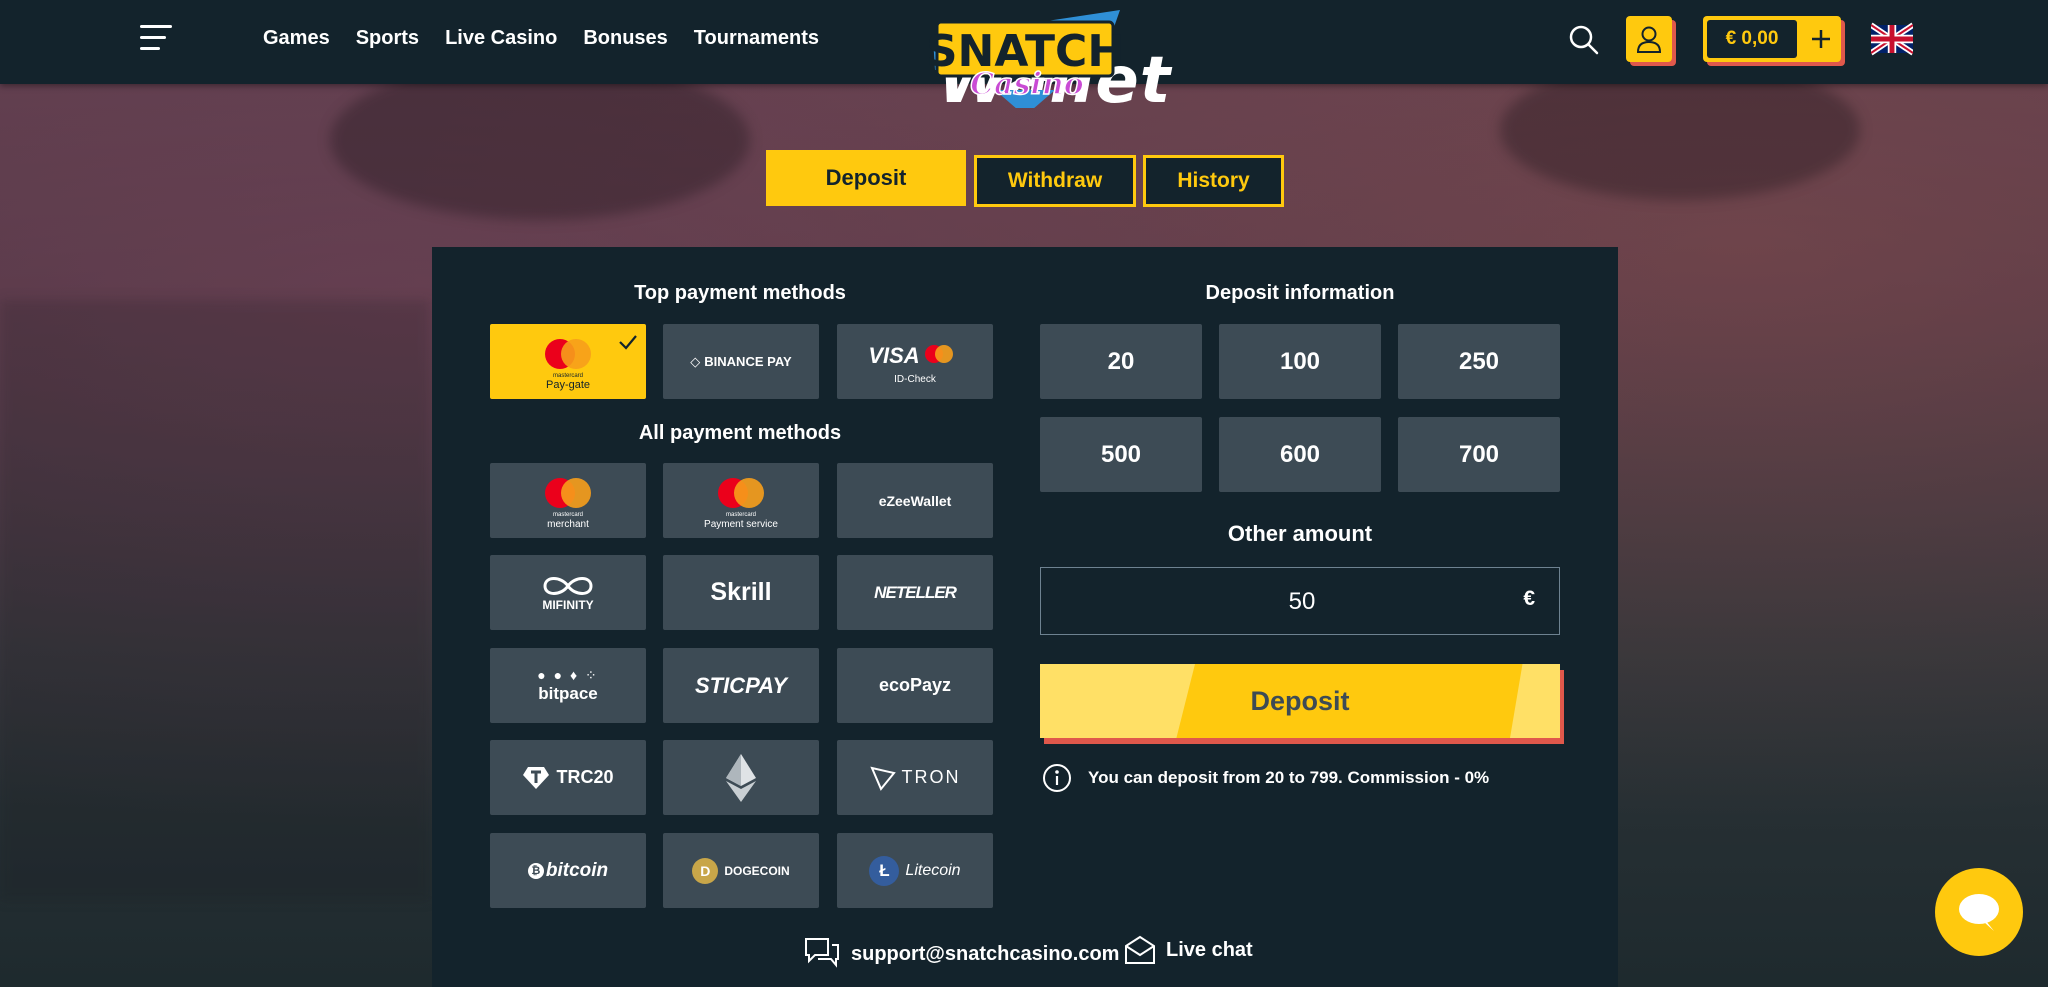 This screenshot has width=2048, height=987. What do you see at coordinates (915, 500) in the screenshot?
I see `payment-method-ezeewallet: eZeeWallet` at bounding box center [915, 500].